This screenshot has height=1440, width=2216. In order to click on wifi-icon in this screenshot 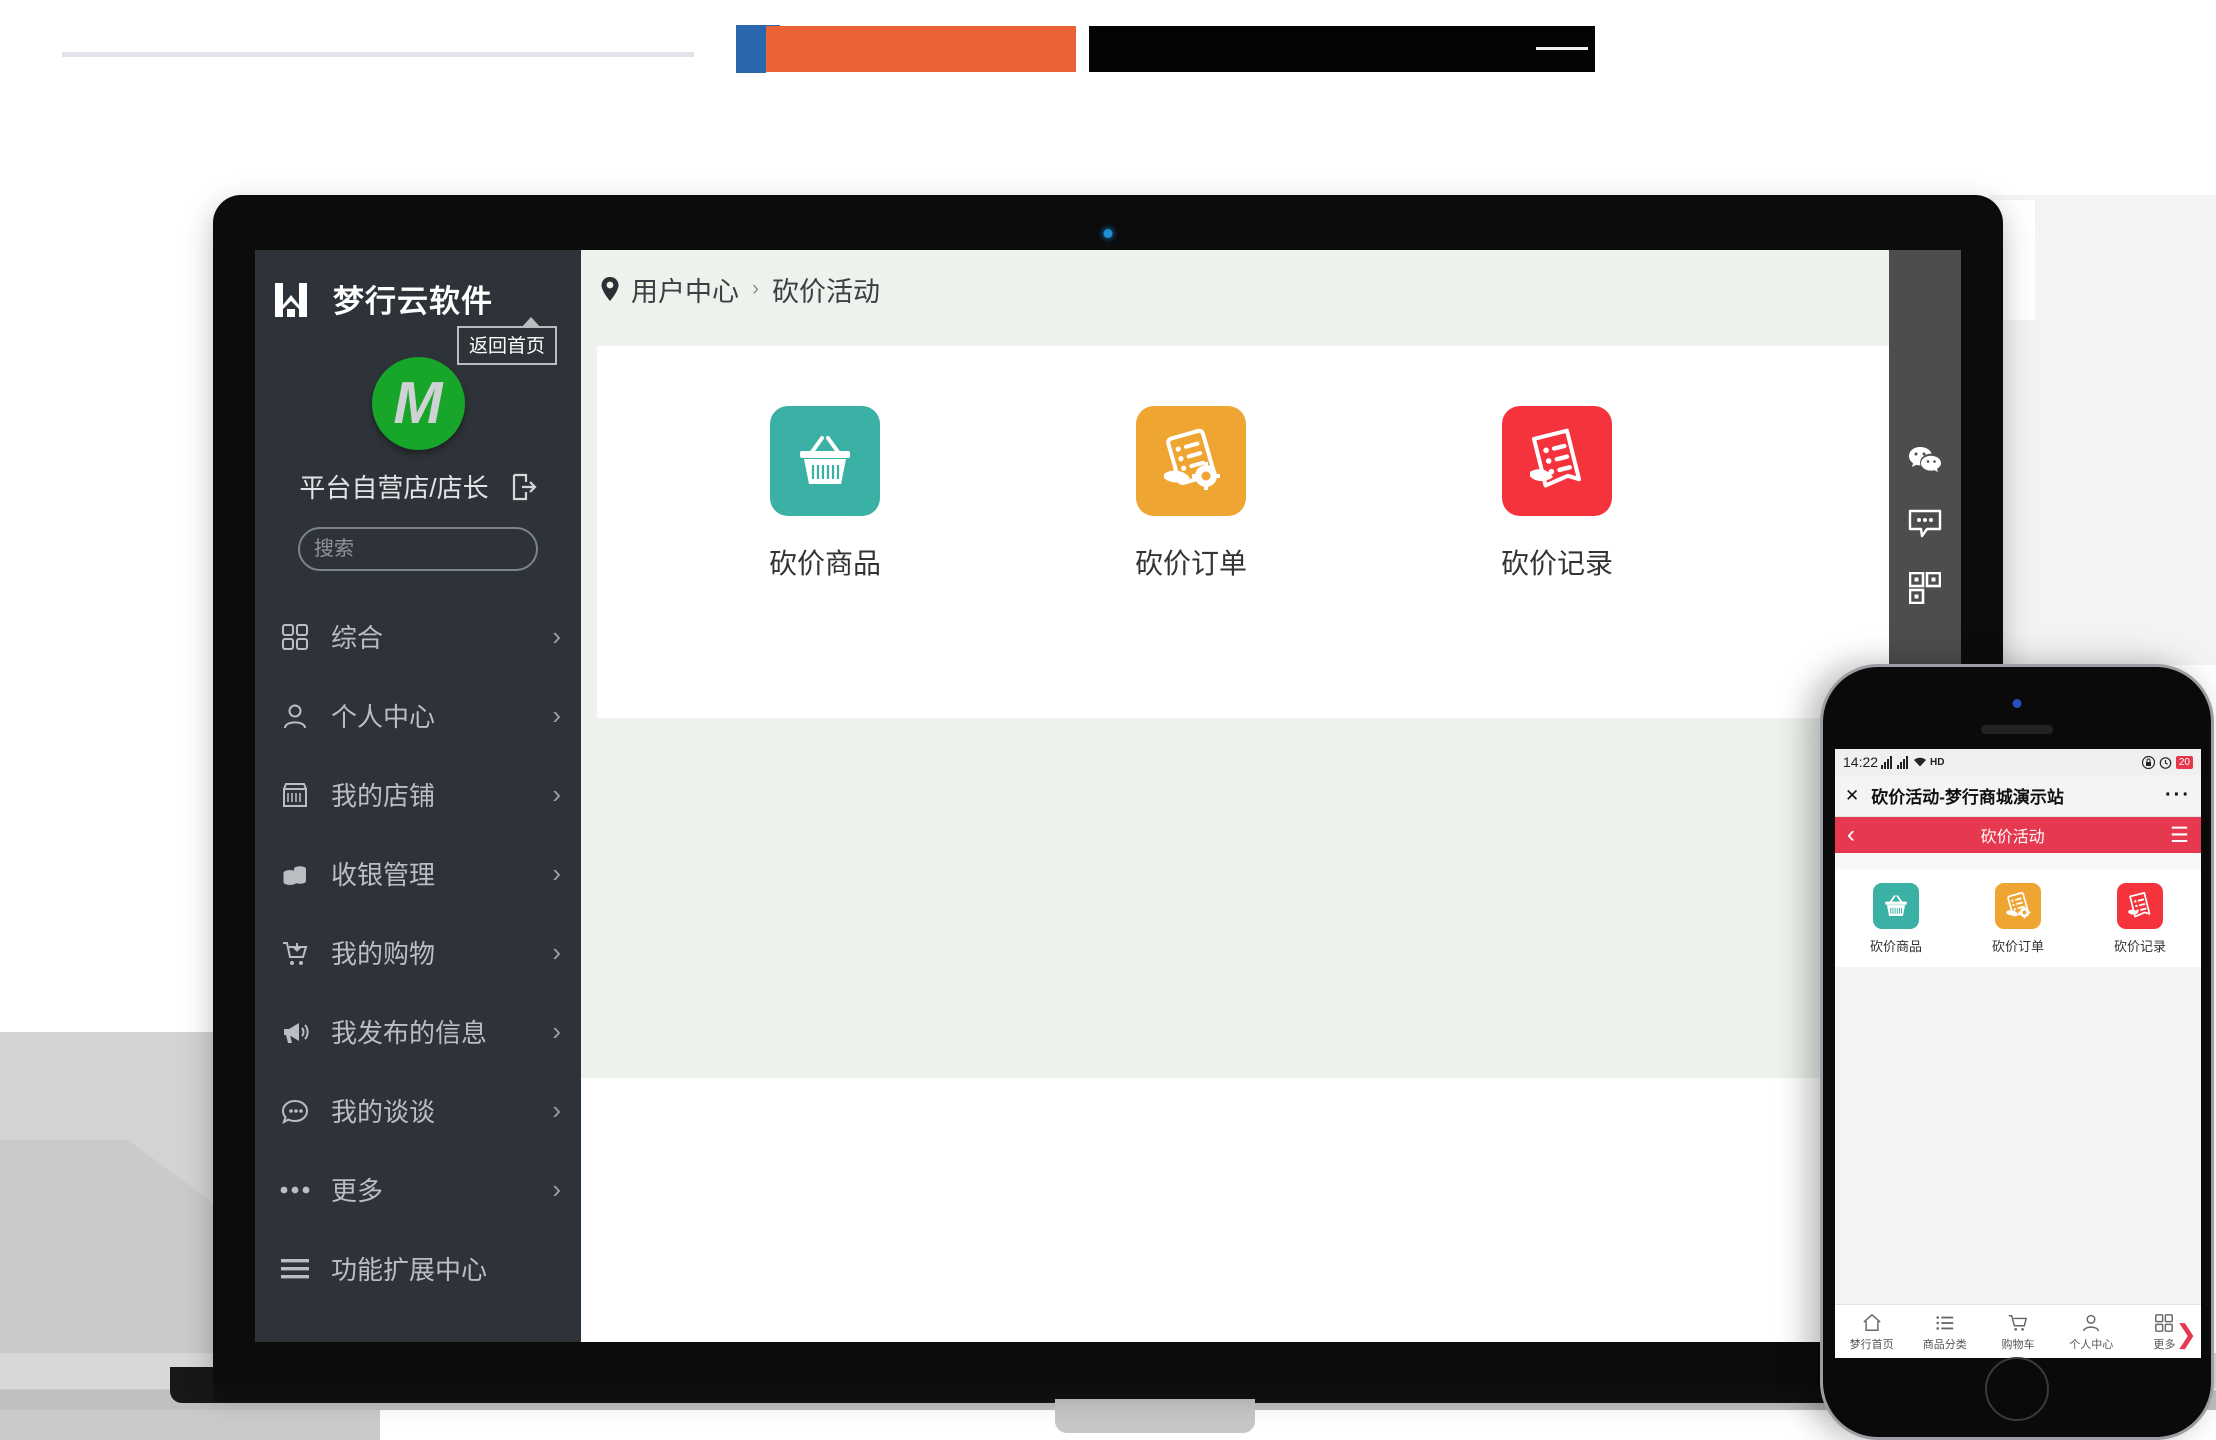, I will do `click(1920, 762)`.